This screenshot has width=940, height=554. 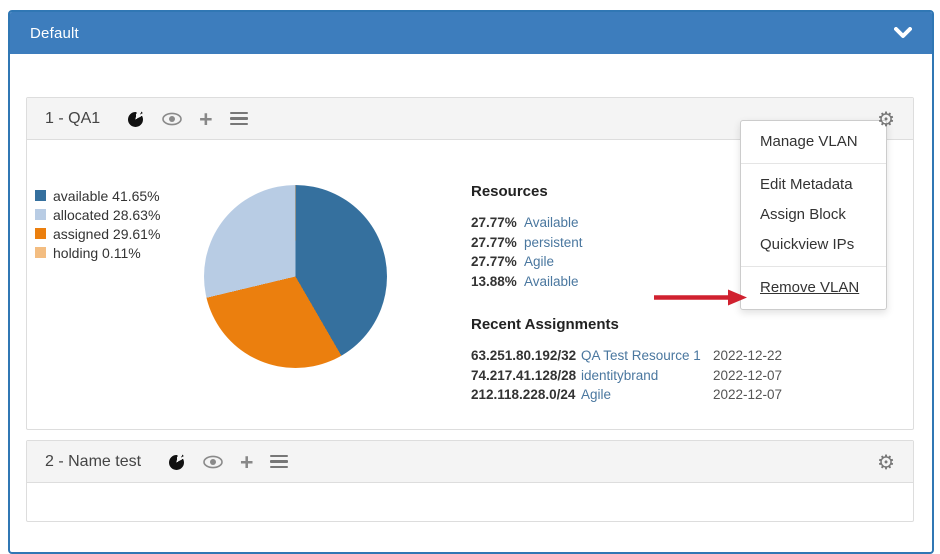 What do you see at coordinates (903, 33) in the screenshot?
I see `chevron-down-icon` at bounding box center [903, 33].